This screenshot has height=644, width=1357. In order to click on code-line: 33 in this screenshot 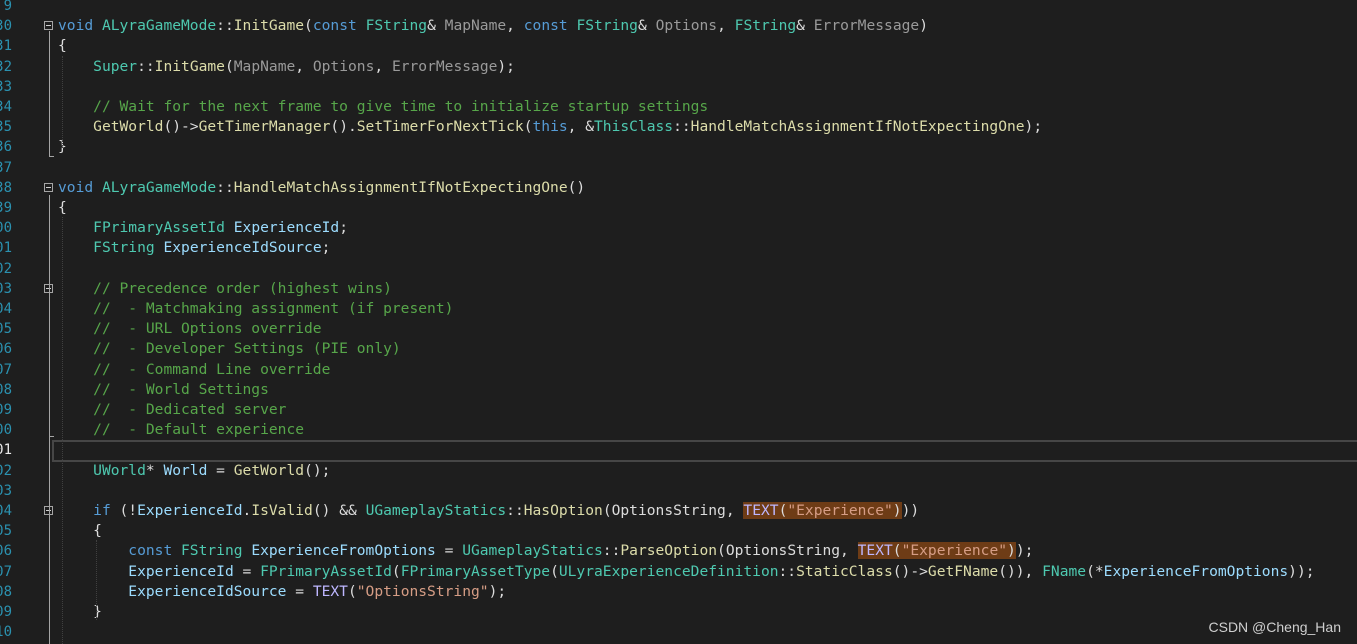, I will do `click(678, 87)`.